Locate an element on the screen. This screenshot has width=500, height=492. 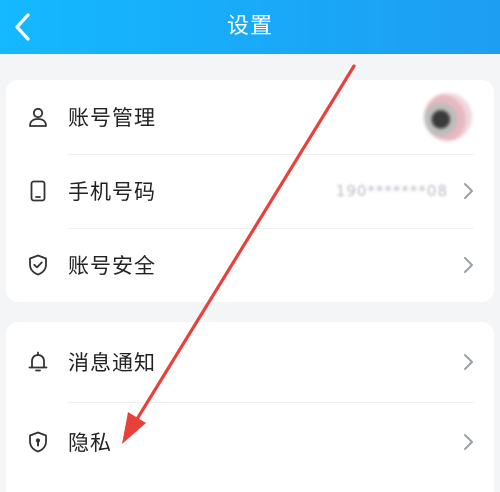
account-security-row: 账号安全 is located at coordinates (250, 265).